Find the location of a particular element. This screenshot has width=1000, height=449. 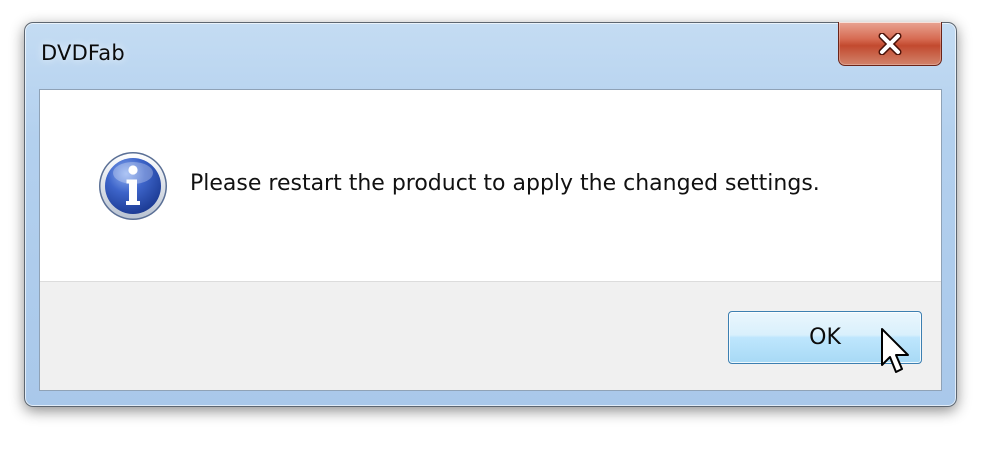

close-icon is located at coordinates (890, 43).